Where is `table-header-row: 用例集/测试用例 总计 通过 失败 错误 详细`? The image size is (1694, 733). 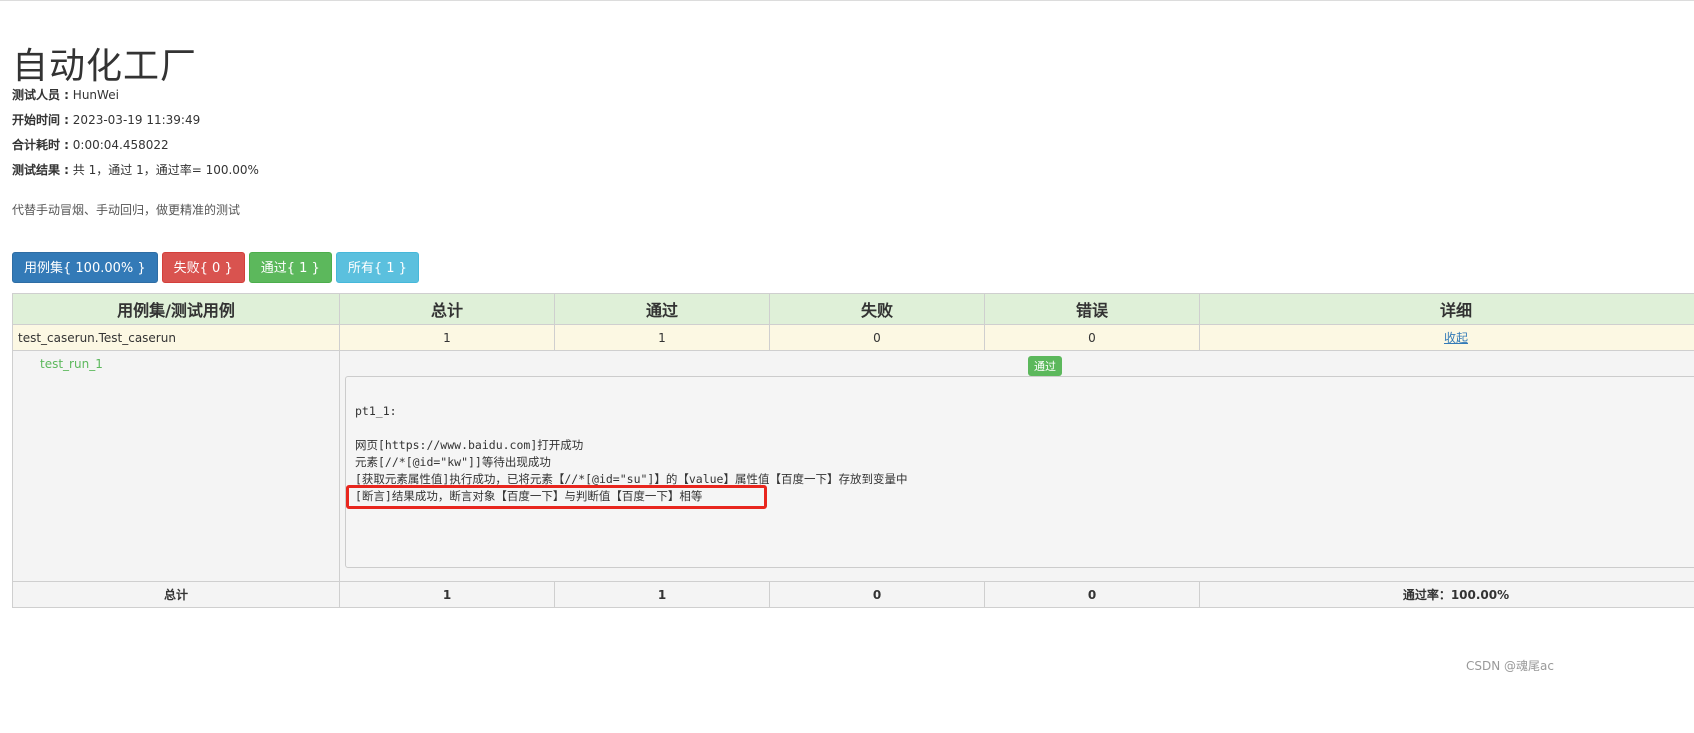 table-header-row: 用例集/测试用例 总计 通过 失败 错误 详细 is located at coordinates (853, 309).